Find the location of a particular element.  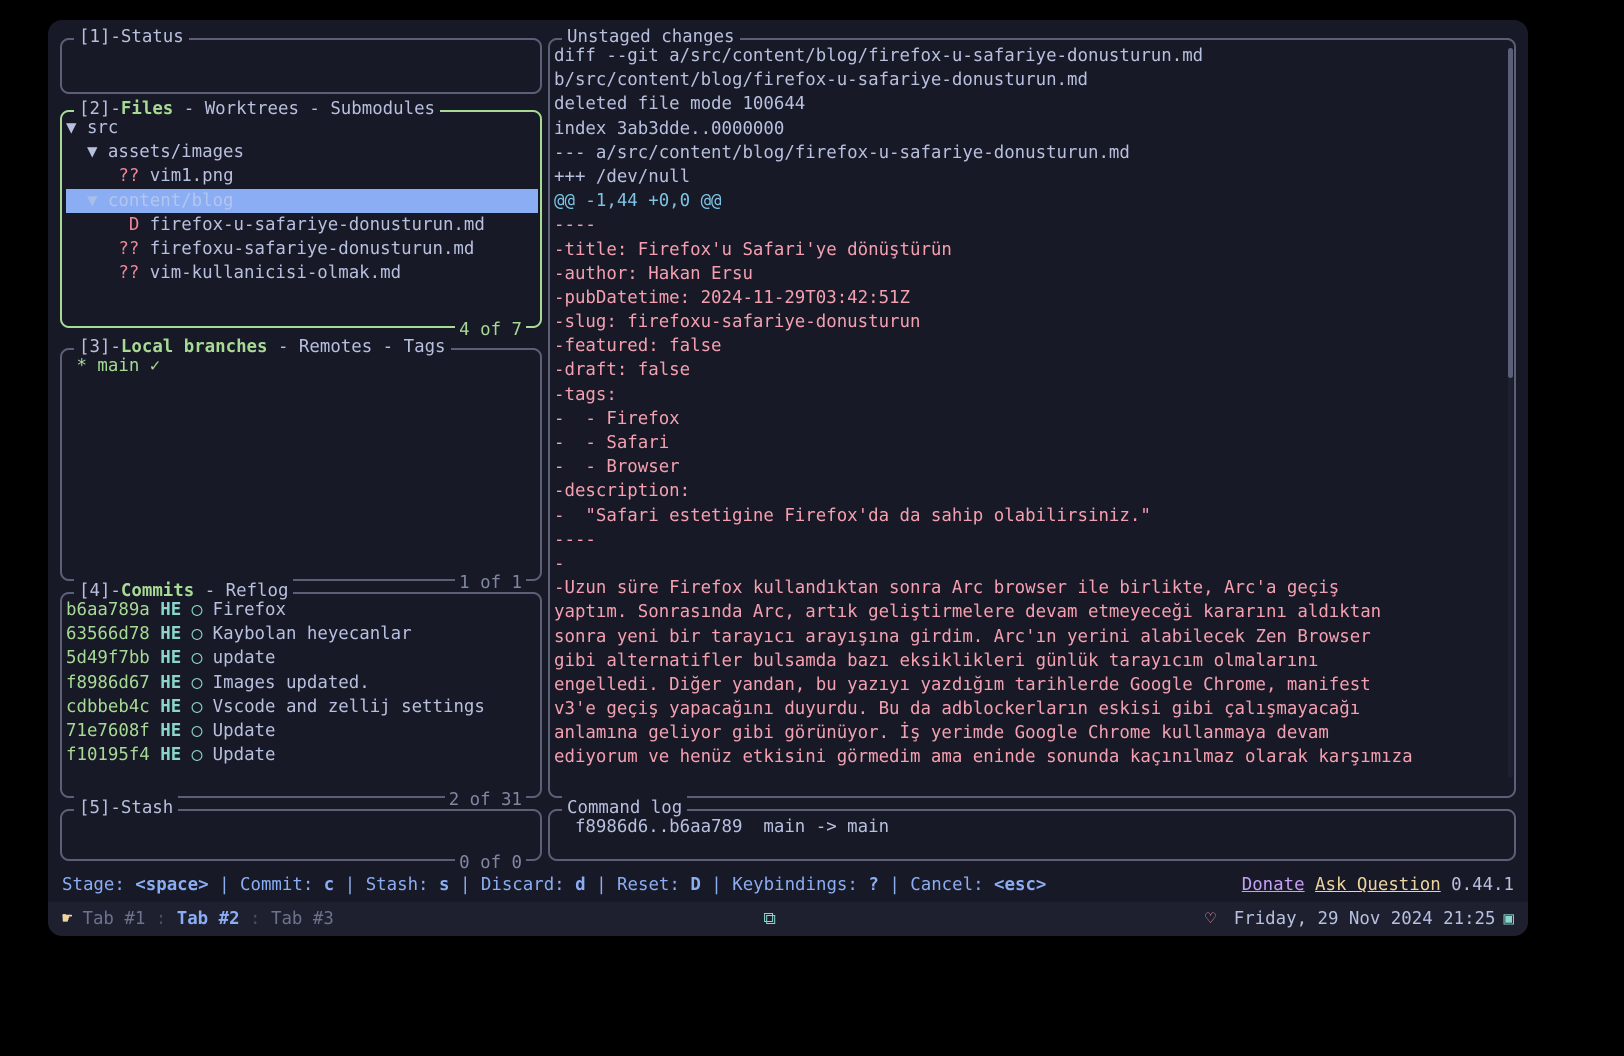

diff-line-del: - - Safari is located at coordinates (1027, 443).